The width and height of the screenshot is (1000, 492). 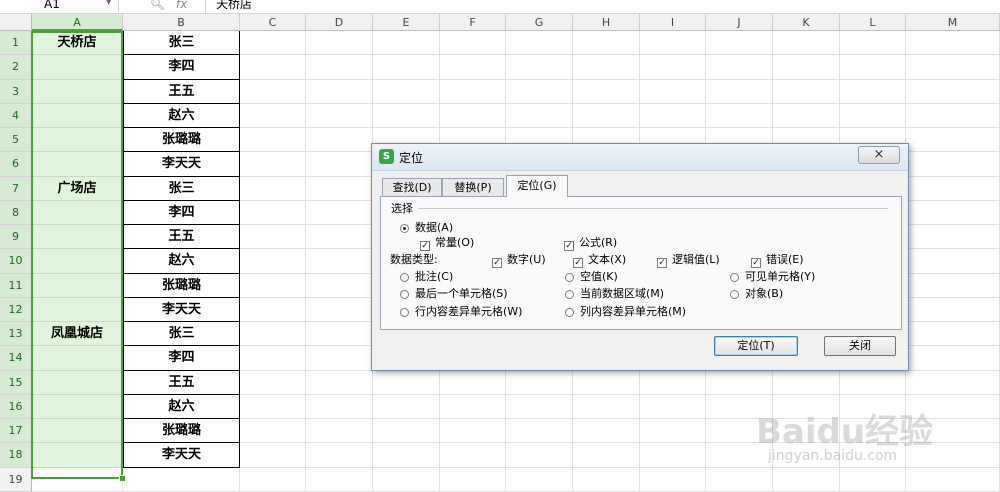 What do you see at coordinates (181, 358) in the screenshot?
I see `cell-b14: 李四` at bounding box center [181, 358].